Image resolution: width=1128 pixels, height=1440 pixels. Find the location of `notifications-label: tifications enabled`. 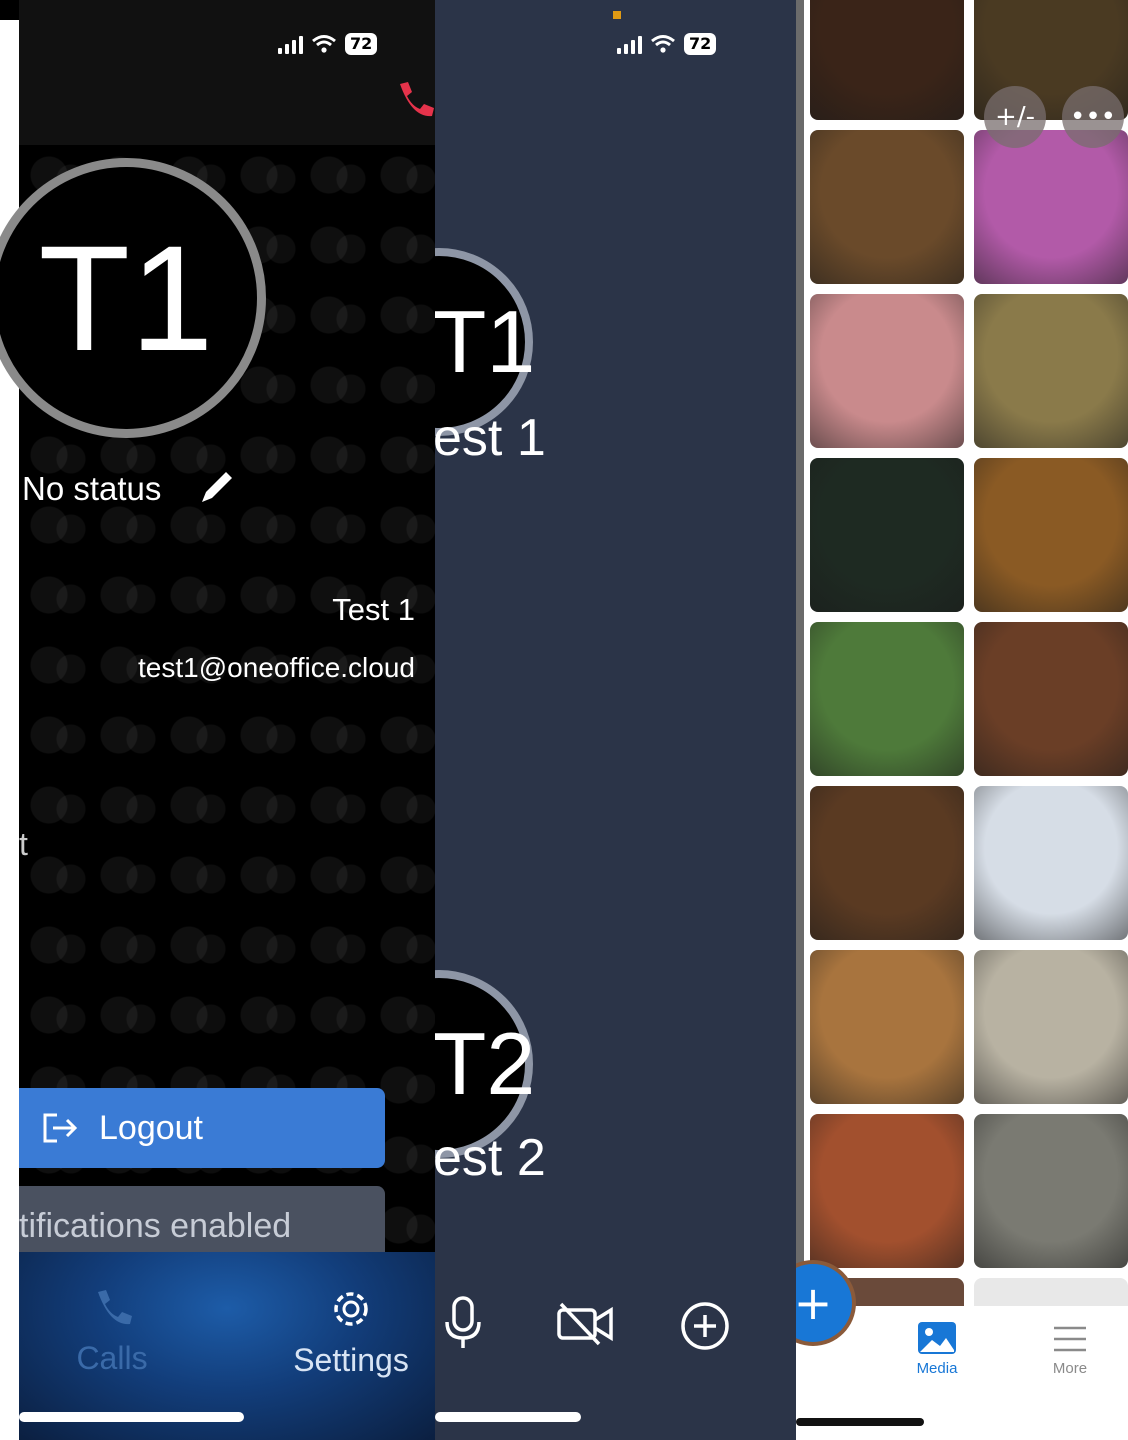

notifications-label: tifications enabled is located at coordinates (155, 1225).